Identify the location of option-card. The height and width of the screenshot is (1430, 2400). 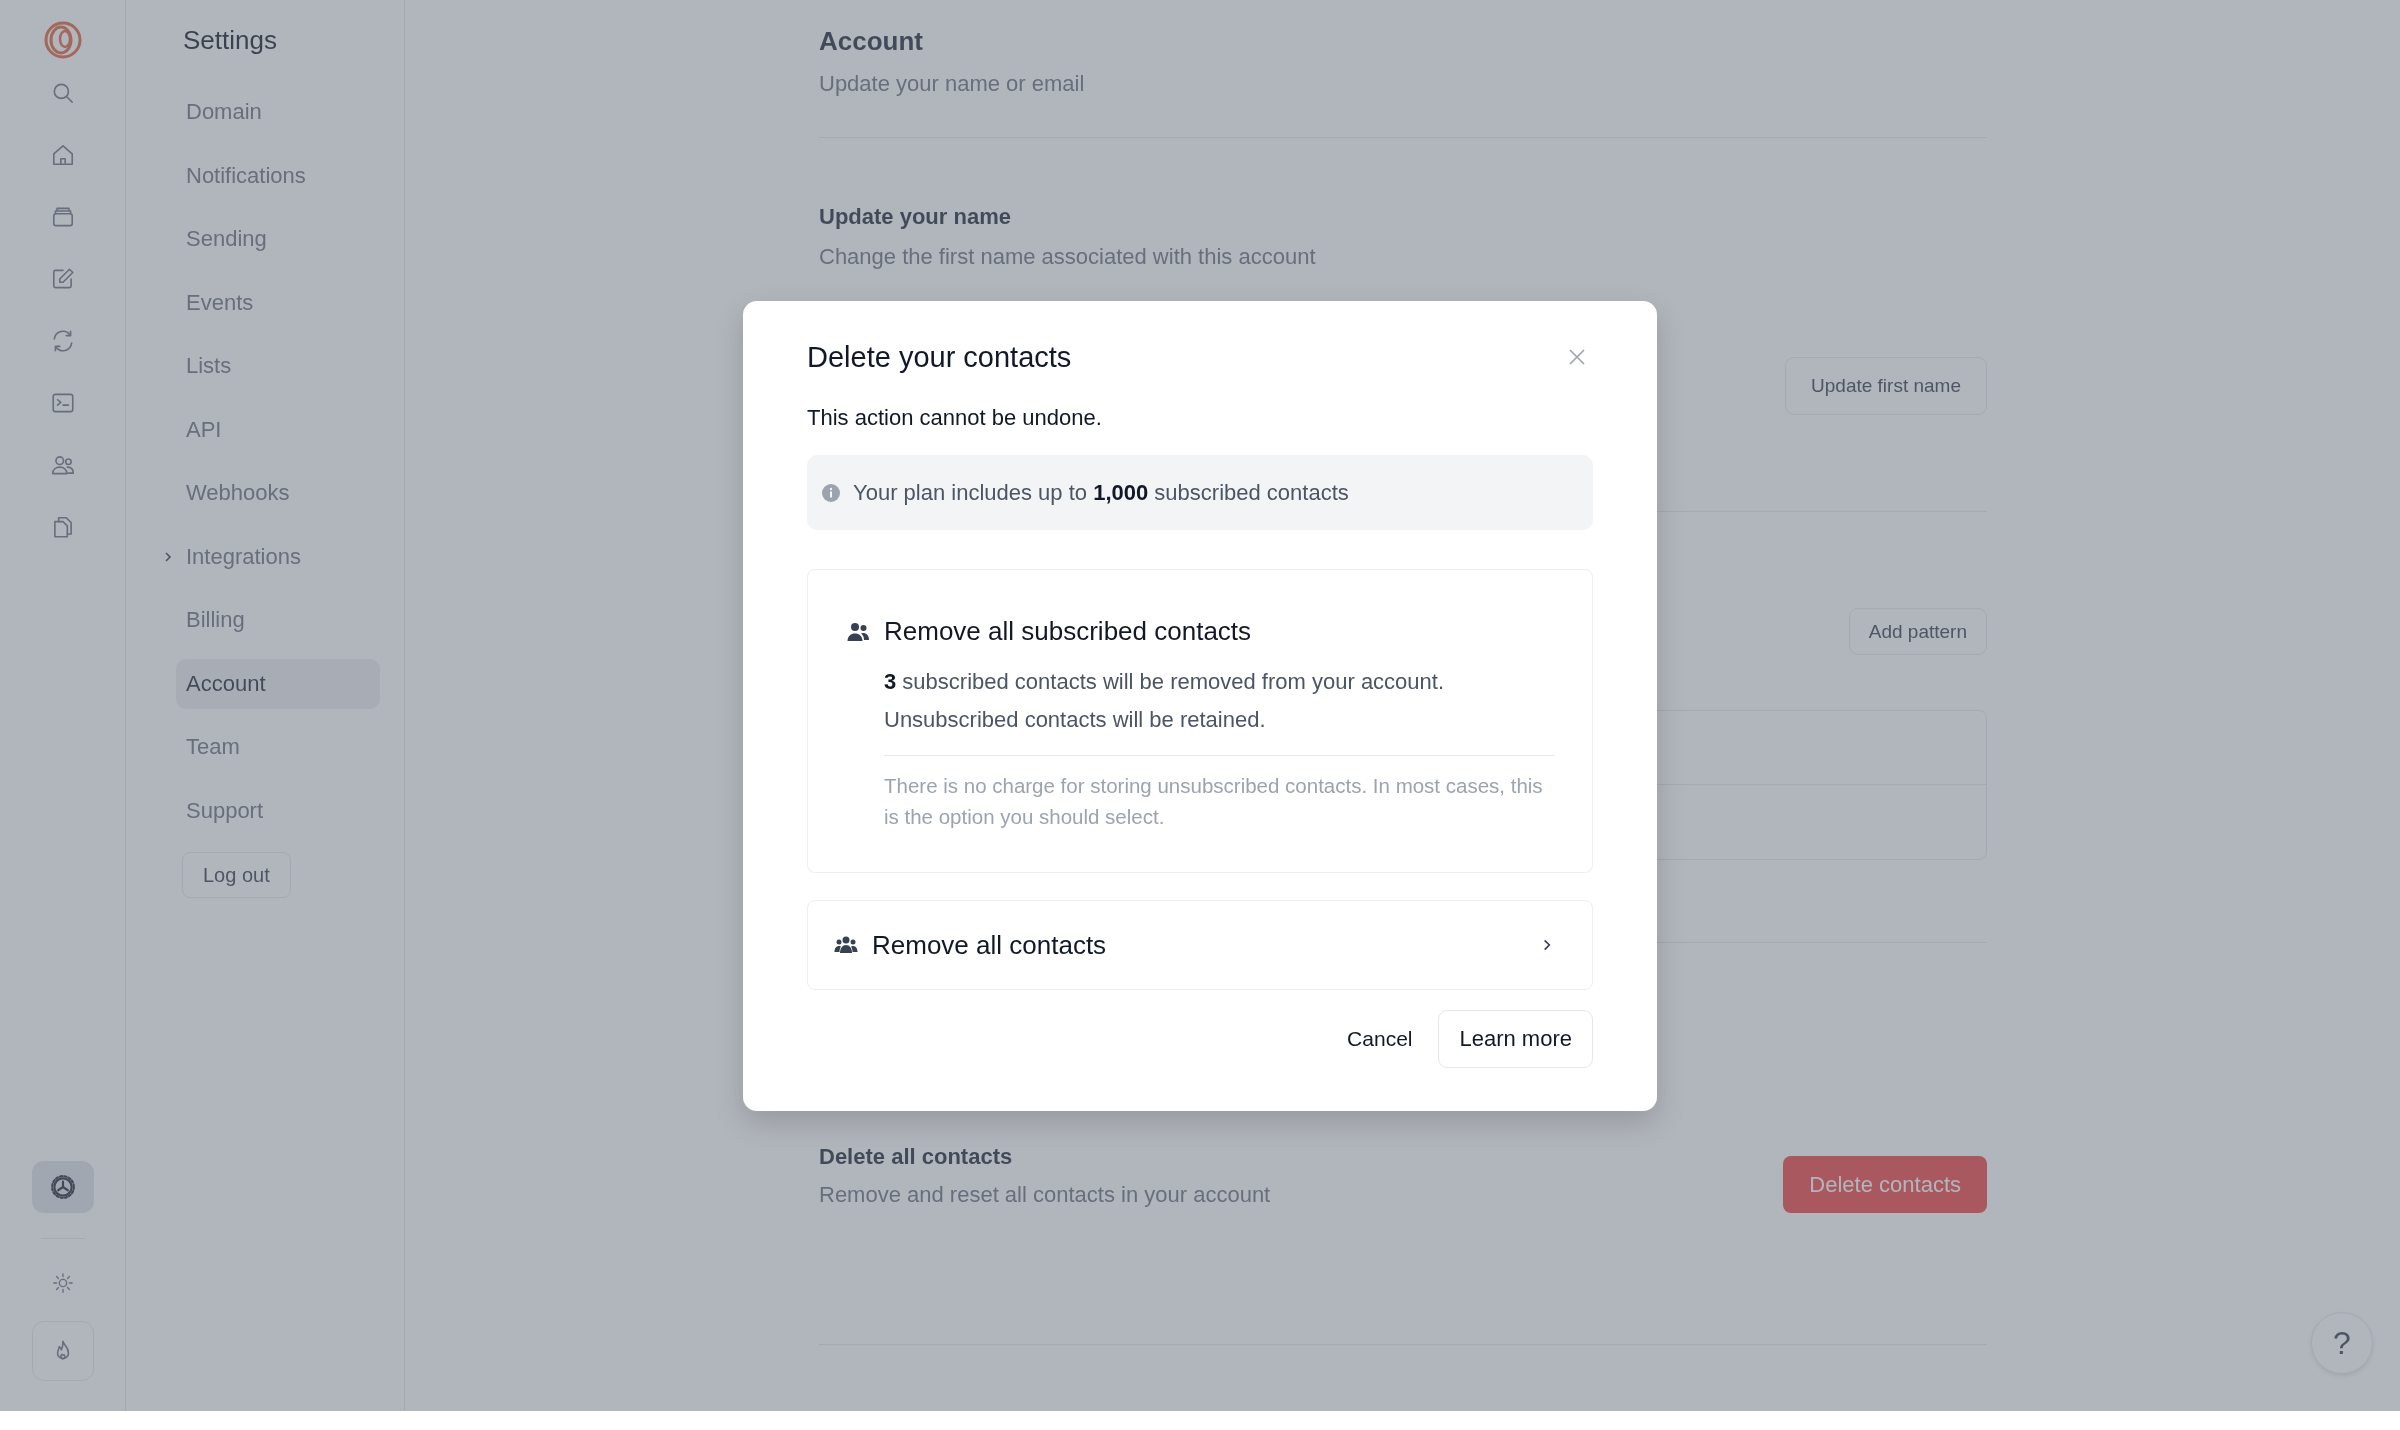
(1200, 721).